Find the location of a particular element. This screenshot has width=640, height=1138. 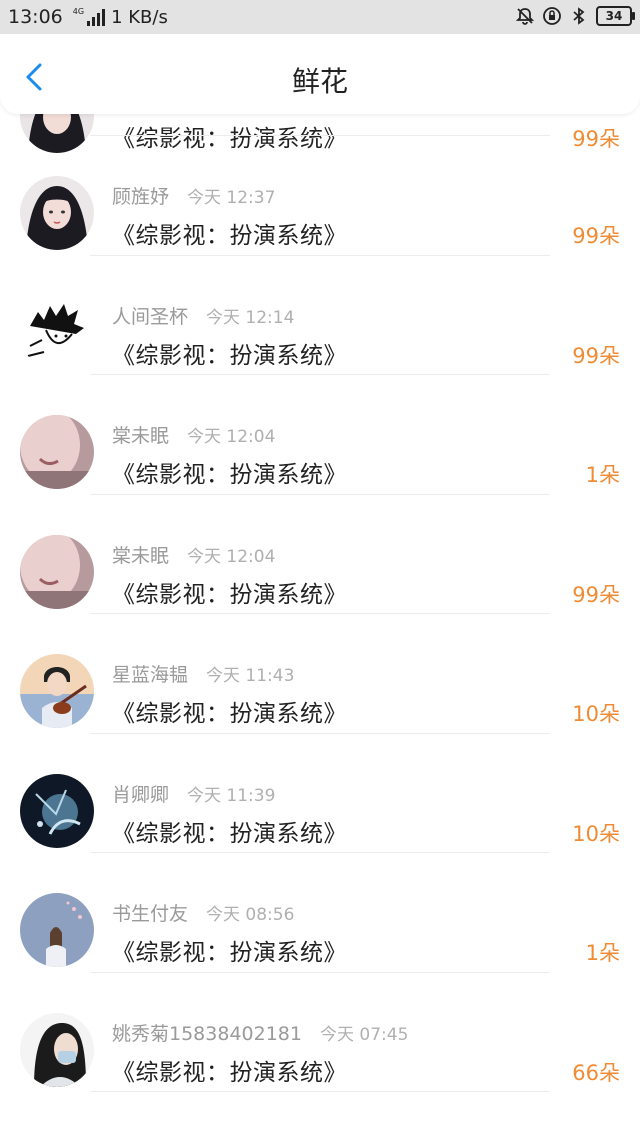

row-divider is located at coordinates (320, 1091).